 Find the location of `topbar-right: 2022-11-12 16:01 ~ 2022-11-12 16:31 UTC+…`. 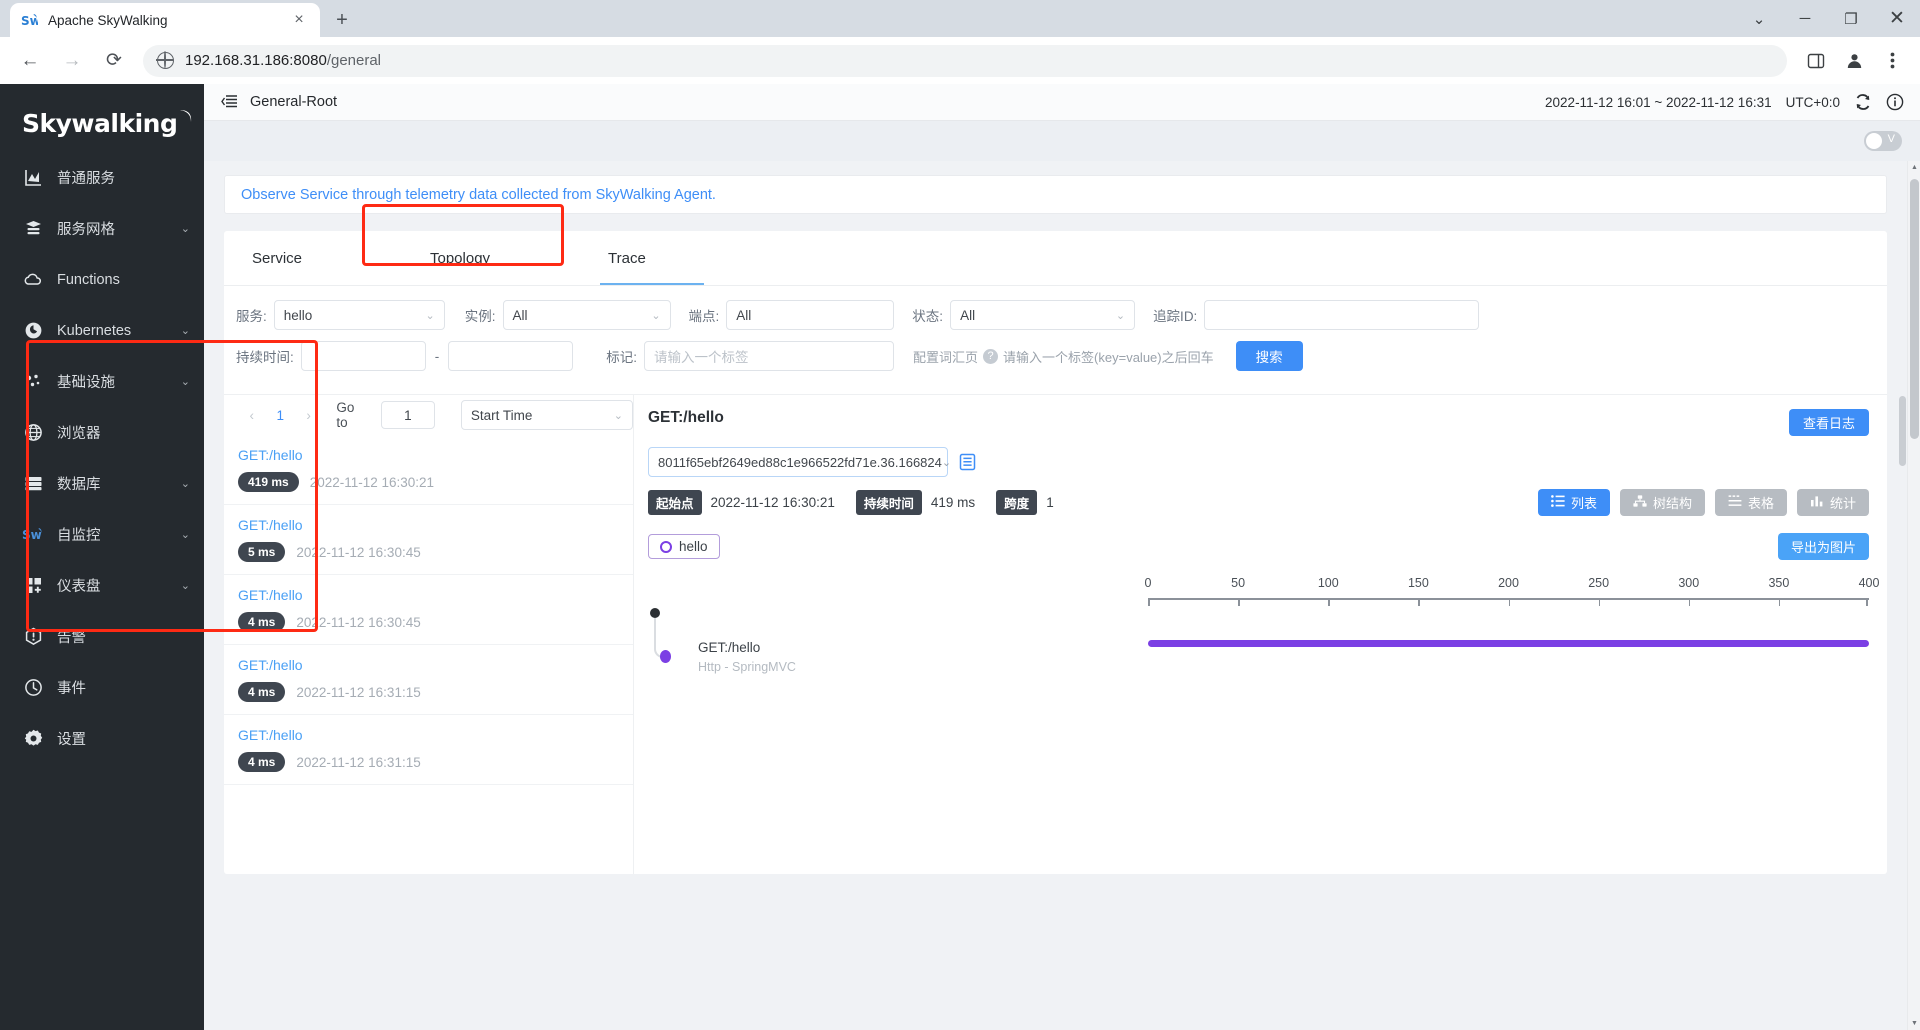

topbar-right: 2022-11-12 16:01 ~ 2022-11-12 16:31 UTC+… is located at coordinates (1724, 102).